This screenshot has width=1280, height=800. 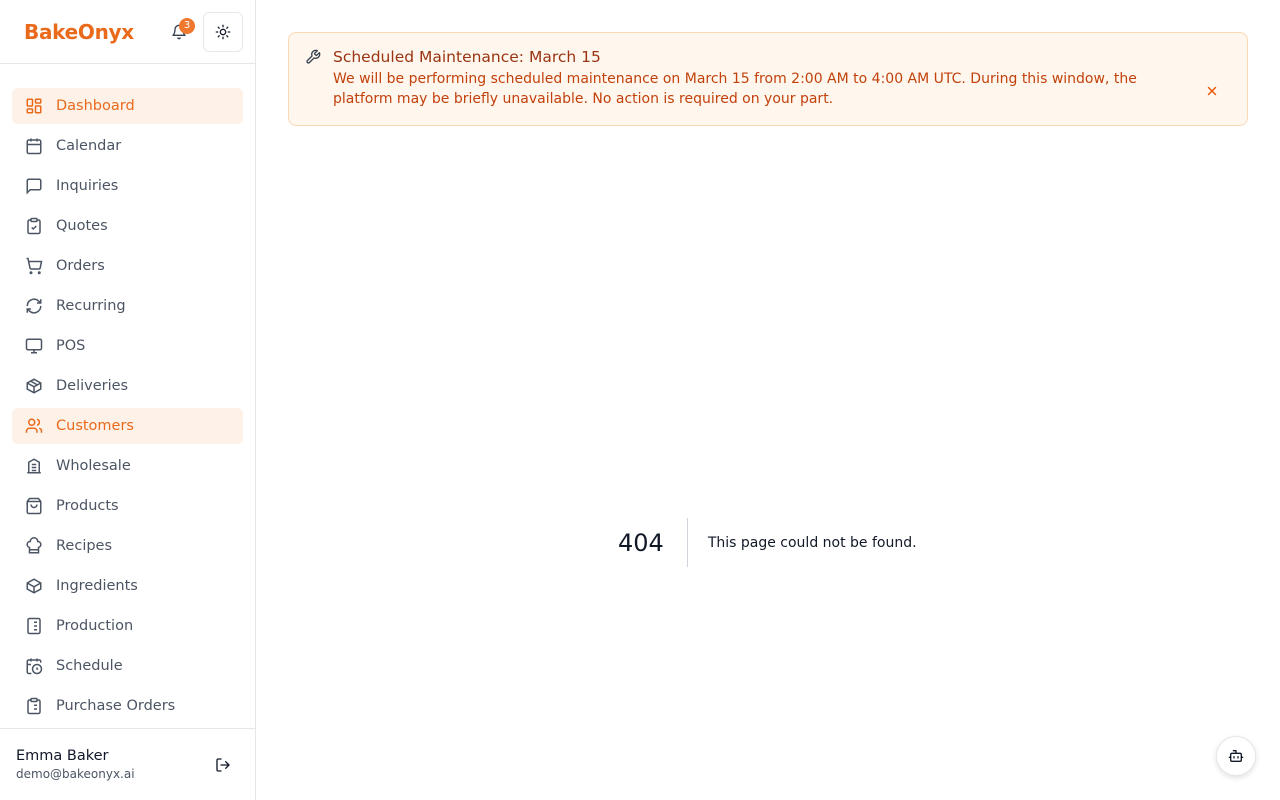 What do you see at coordinates (127, 506) in the screenshot?
I see `sidebar-item-products: Products` at bounding box center [127, 506].